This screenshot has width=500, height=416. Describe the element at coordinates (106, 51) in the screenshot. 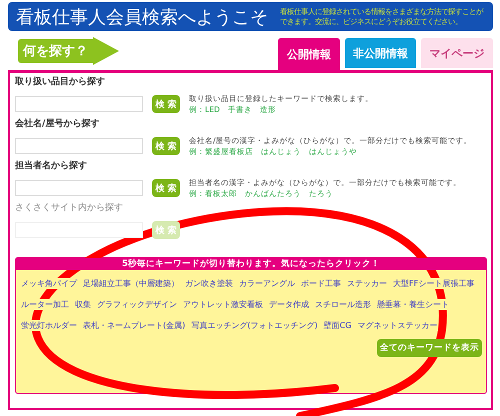

I see `arrow-icon` at that location.